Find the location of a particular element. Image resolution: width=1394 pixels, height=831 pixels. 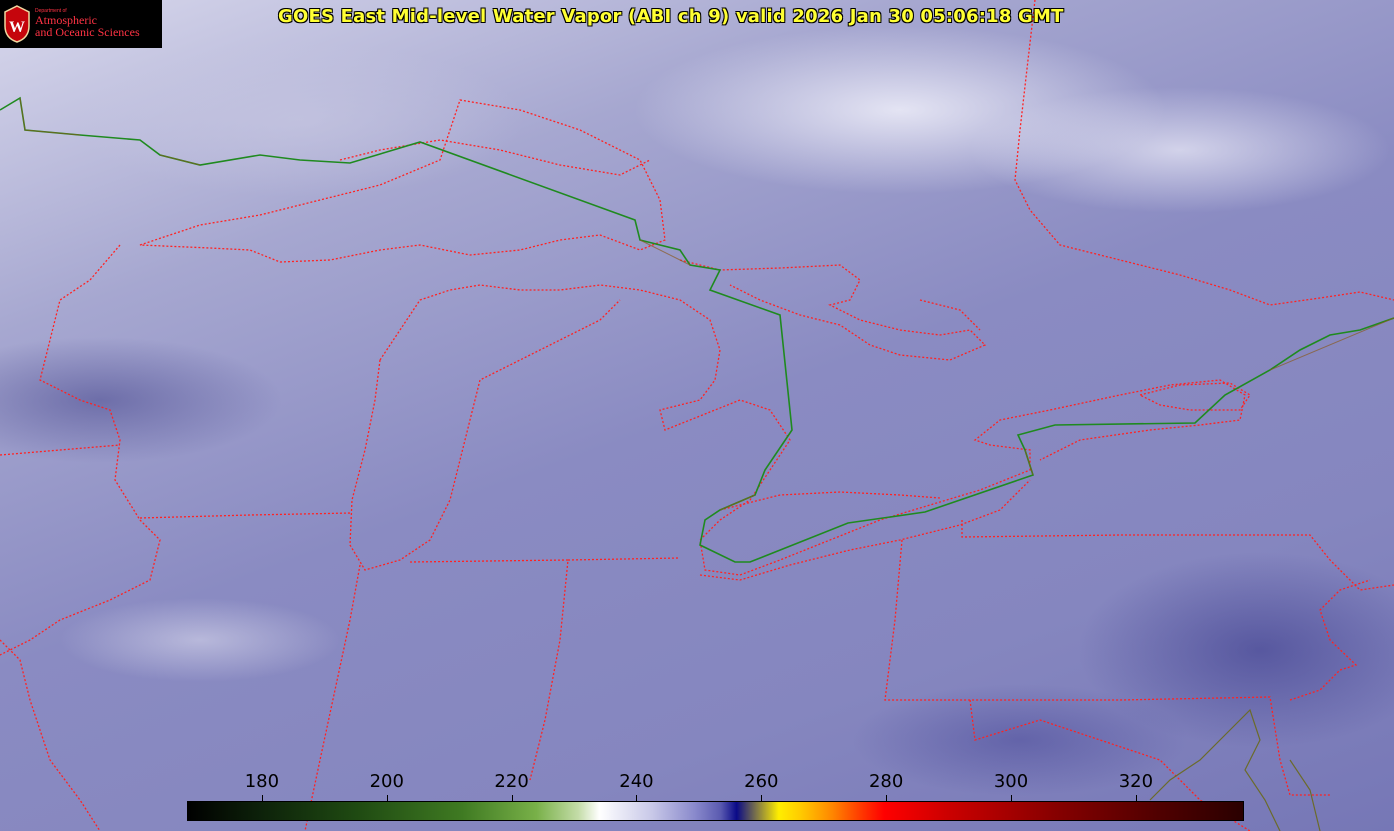

lake-erie-shoreline is located at coordinates (865, 530).